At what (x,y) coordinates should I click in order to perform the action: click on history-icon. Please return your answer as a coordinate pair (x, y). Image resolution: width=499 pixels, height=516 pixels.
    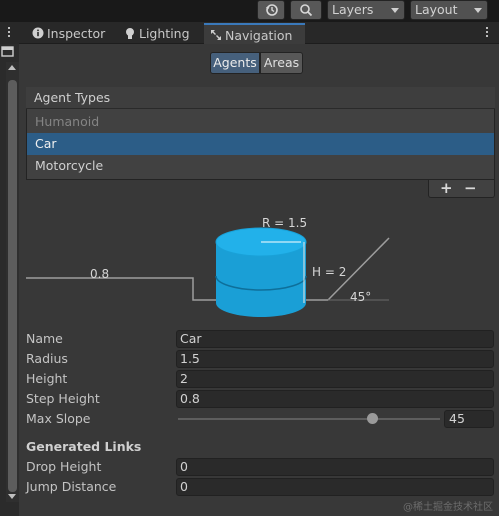
    Looking at the image, I should click on (272, 10).